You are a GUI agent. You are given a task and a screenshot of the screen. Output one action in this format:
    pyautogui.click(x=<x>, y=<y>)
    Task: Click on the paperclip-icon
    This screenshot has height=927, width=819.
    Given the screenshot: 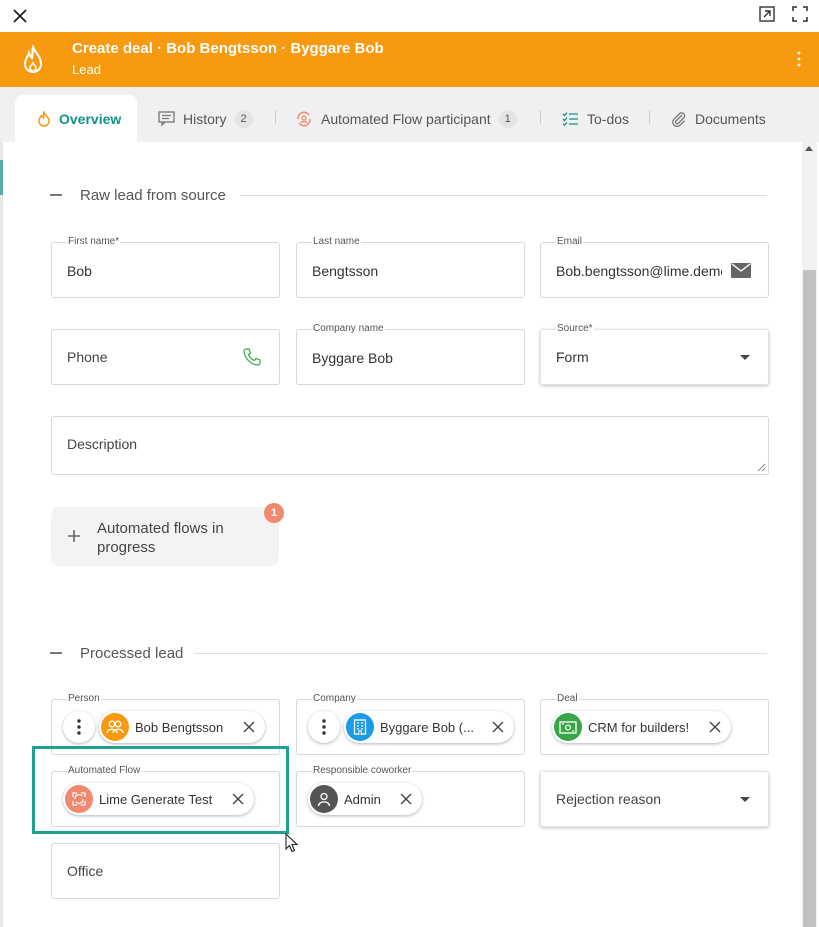 What is the action you would take?
    pyautogui.click(x=679, y=119)
    